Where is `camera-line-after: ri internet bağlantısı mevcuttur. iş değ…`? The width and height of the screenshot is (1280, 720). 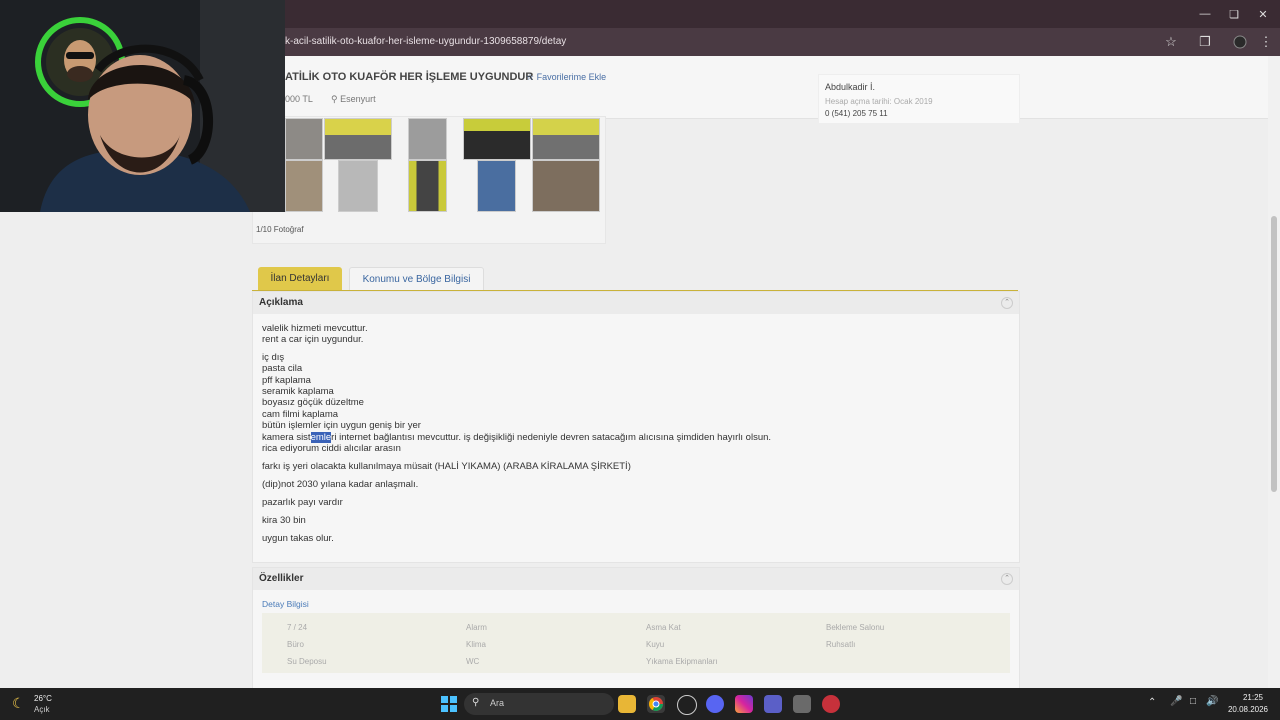
camera-line-after: ri internet bağlantısı mevcuttur. iş değ… is located at coordinates (551, 437).